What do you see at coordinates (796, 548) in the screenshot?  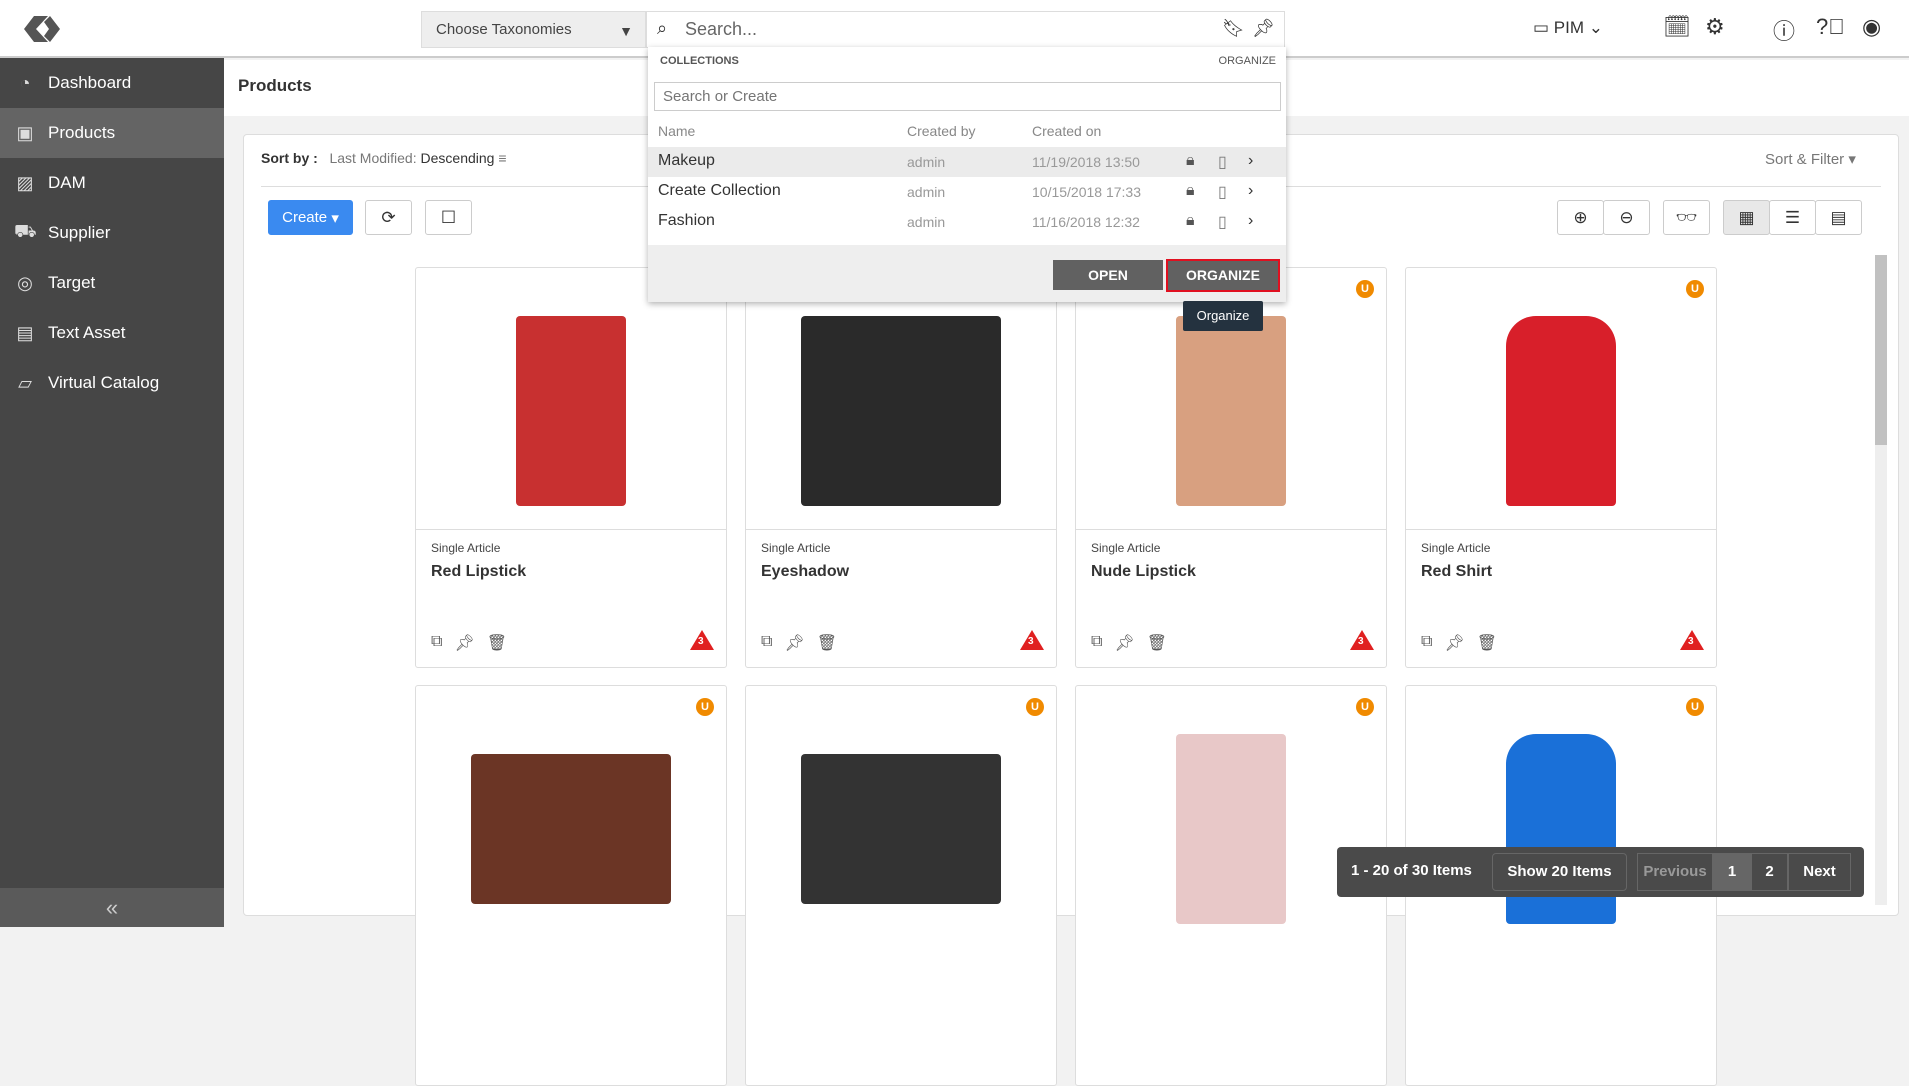 I see `product-type: Single Article` at bounding box center [796, 548].